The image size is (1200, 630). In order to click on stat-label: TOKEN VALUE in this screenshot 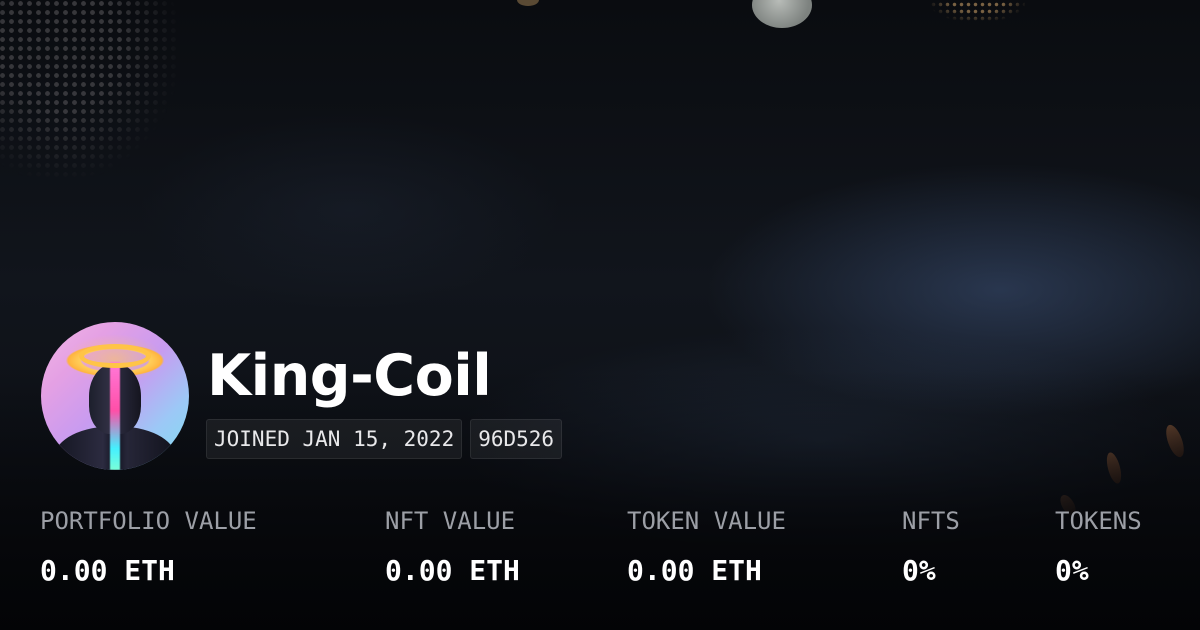, I will do `click(706, 521)`.